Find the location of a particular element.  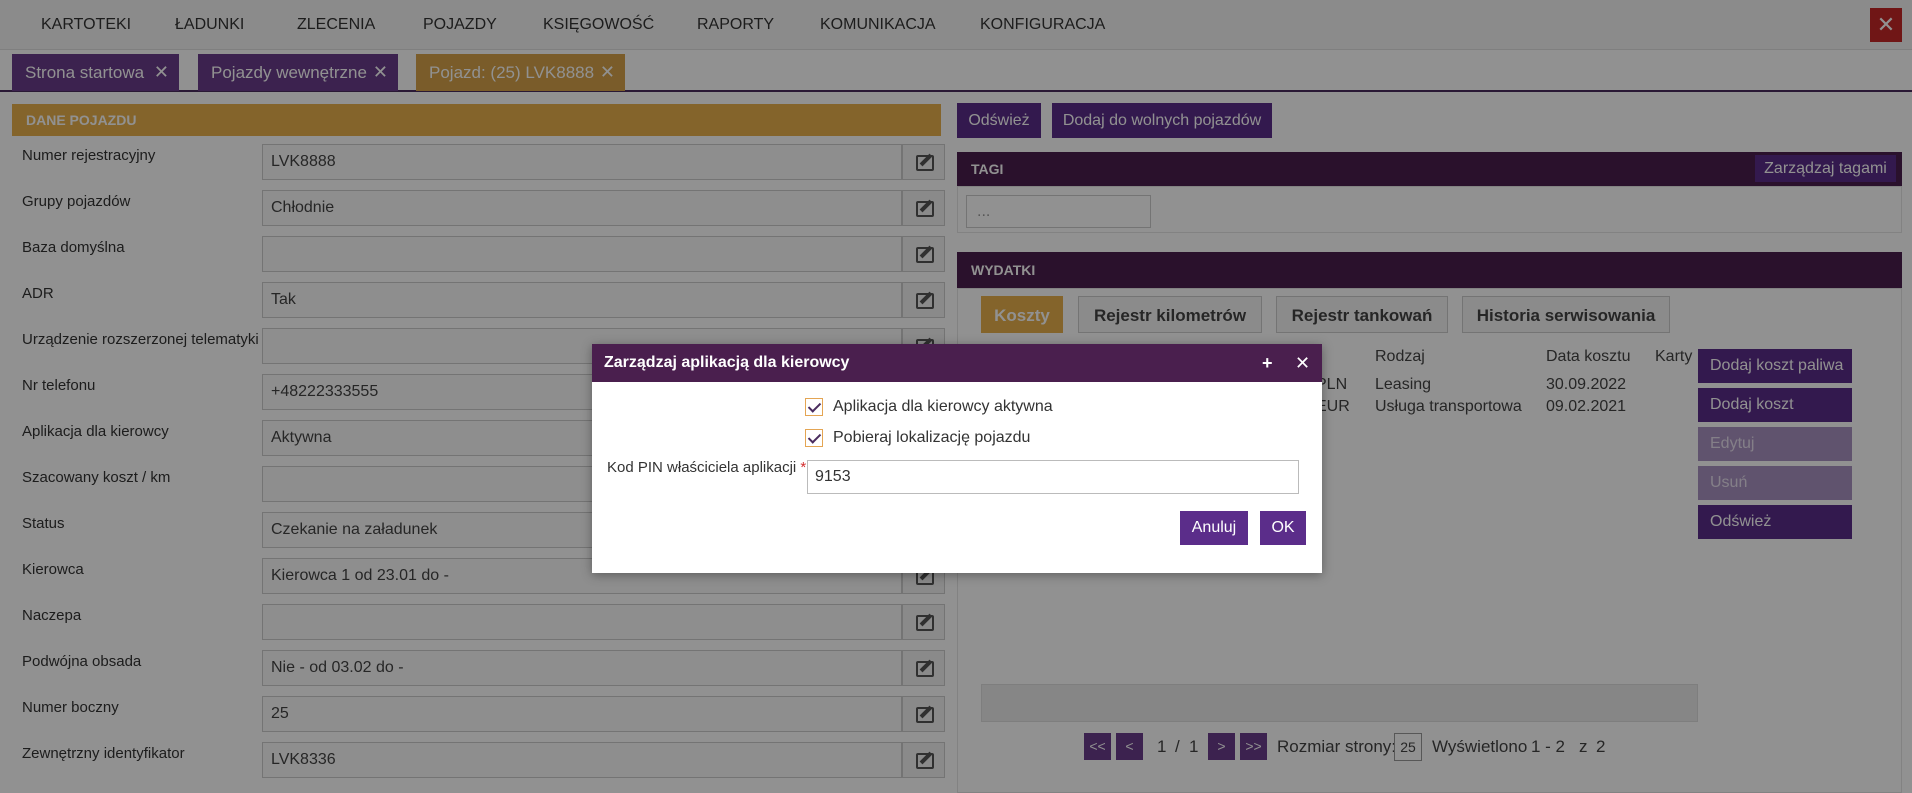

pin-input: 9153 is located at coordinates (1053, 477).